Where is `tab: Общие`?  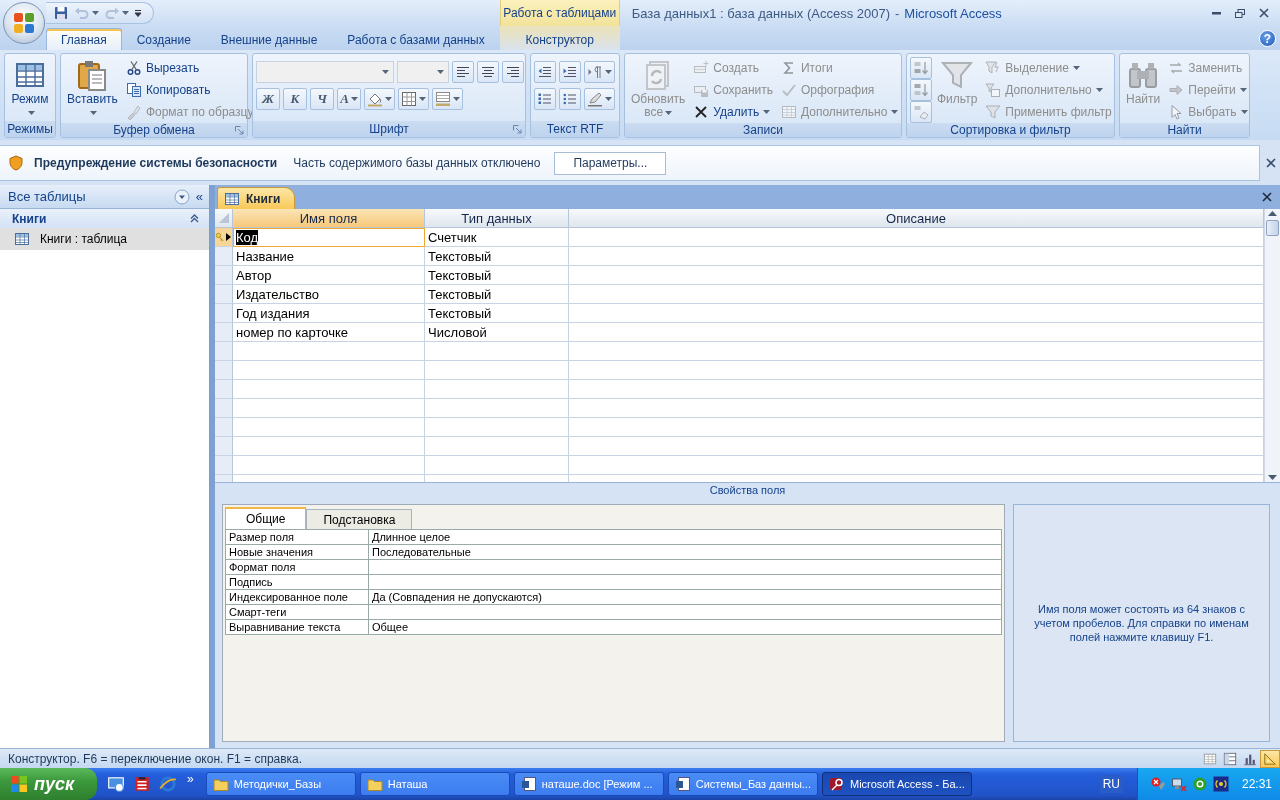
tab: Общие is located at coordinates (266, 518).